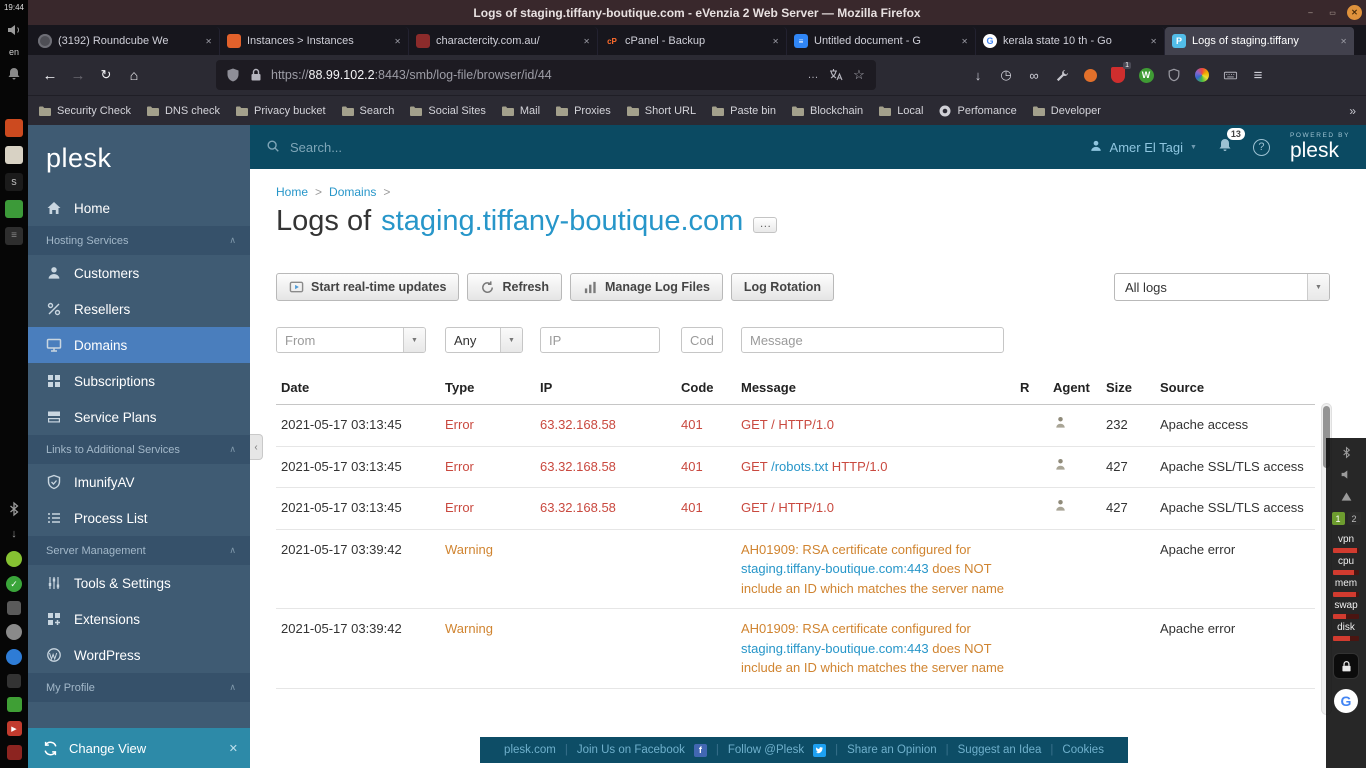 The height and width of the screenshot is (768, 1366). What do you see at coordinates (139, 240) in the screenshot?
I see `sidebar-section-hosting-services: Hosting Services` at bounding box center [139, 240].